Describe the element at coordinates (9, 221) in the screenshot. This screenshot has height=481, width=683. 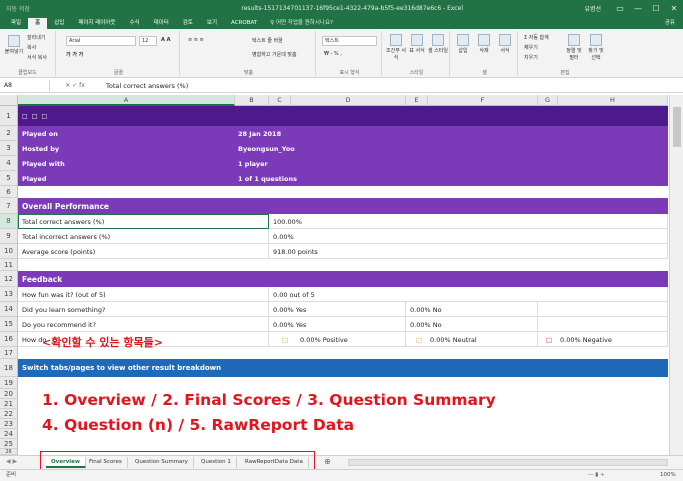
I see `row-header: 8` at that location.